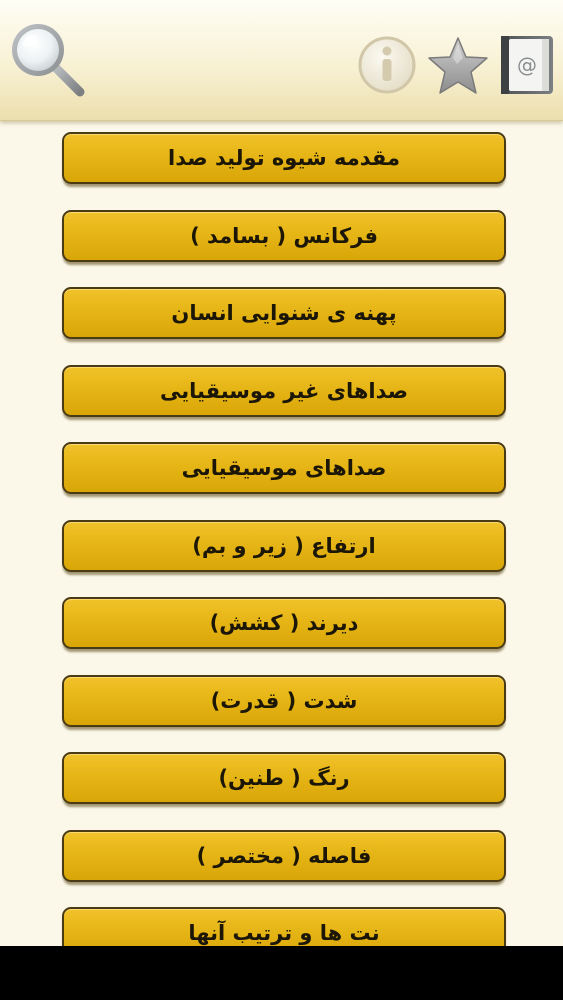 This screenshot has height=1000, width=563. What do you see at coordinates (387, 65) in the screenshot?
I see `info-icon` at bounding box center [387, 65].